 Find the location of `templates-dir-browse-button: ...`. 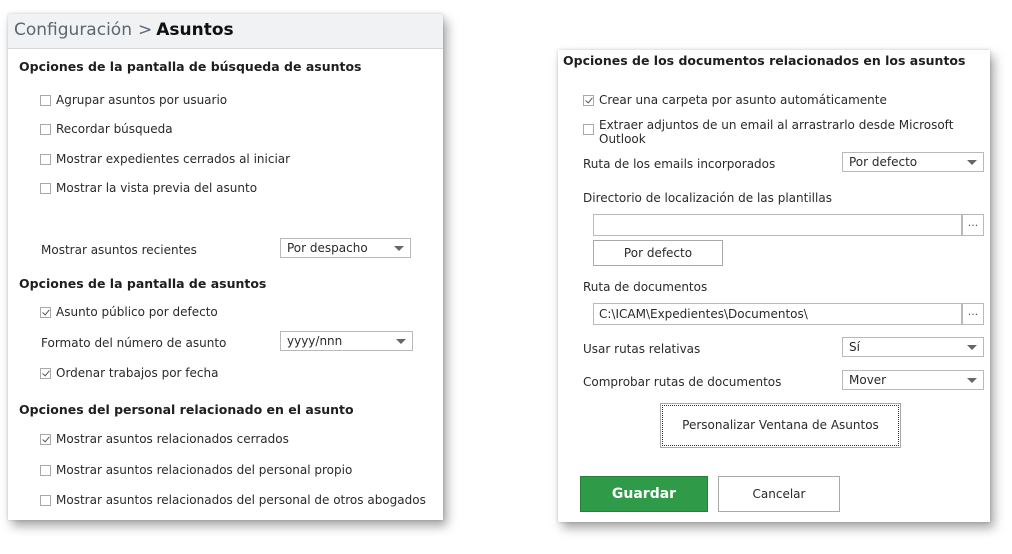

templates-dir-browse-button: ... is located at coordinates (973, 225).